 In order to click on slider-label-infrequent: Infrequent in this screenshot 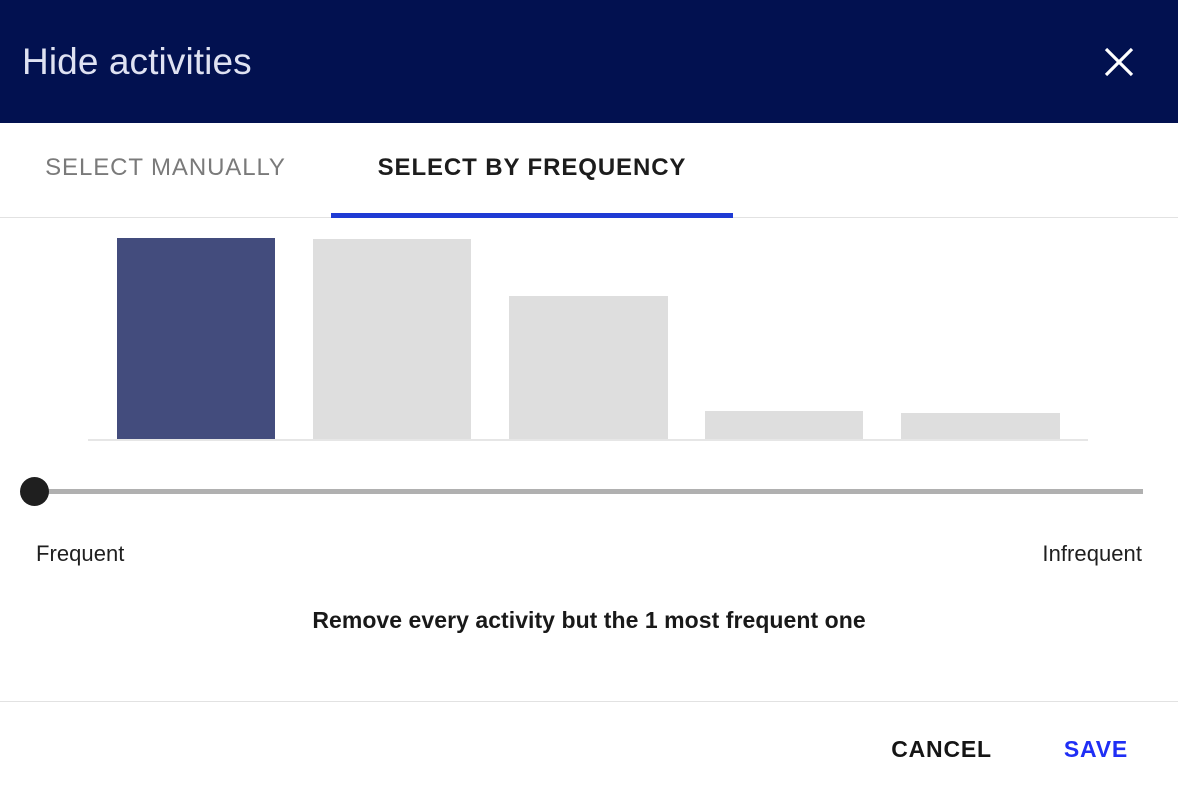, I will do `click(1092, 553)`.